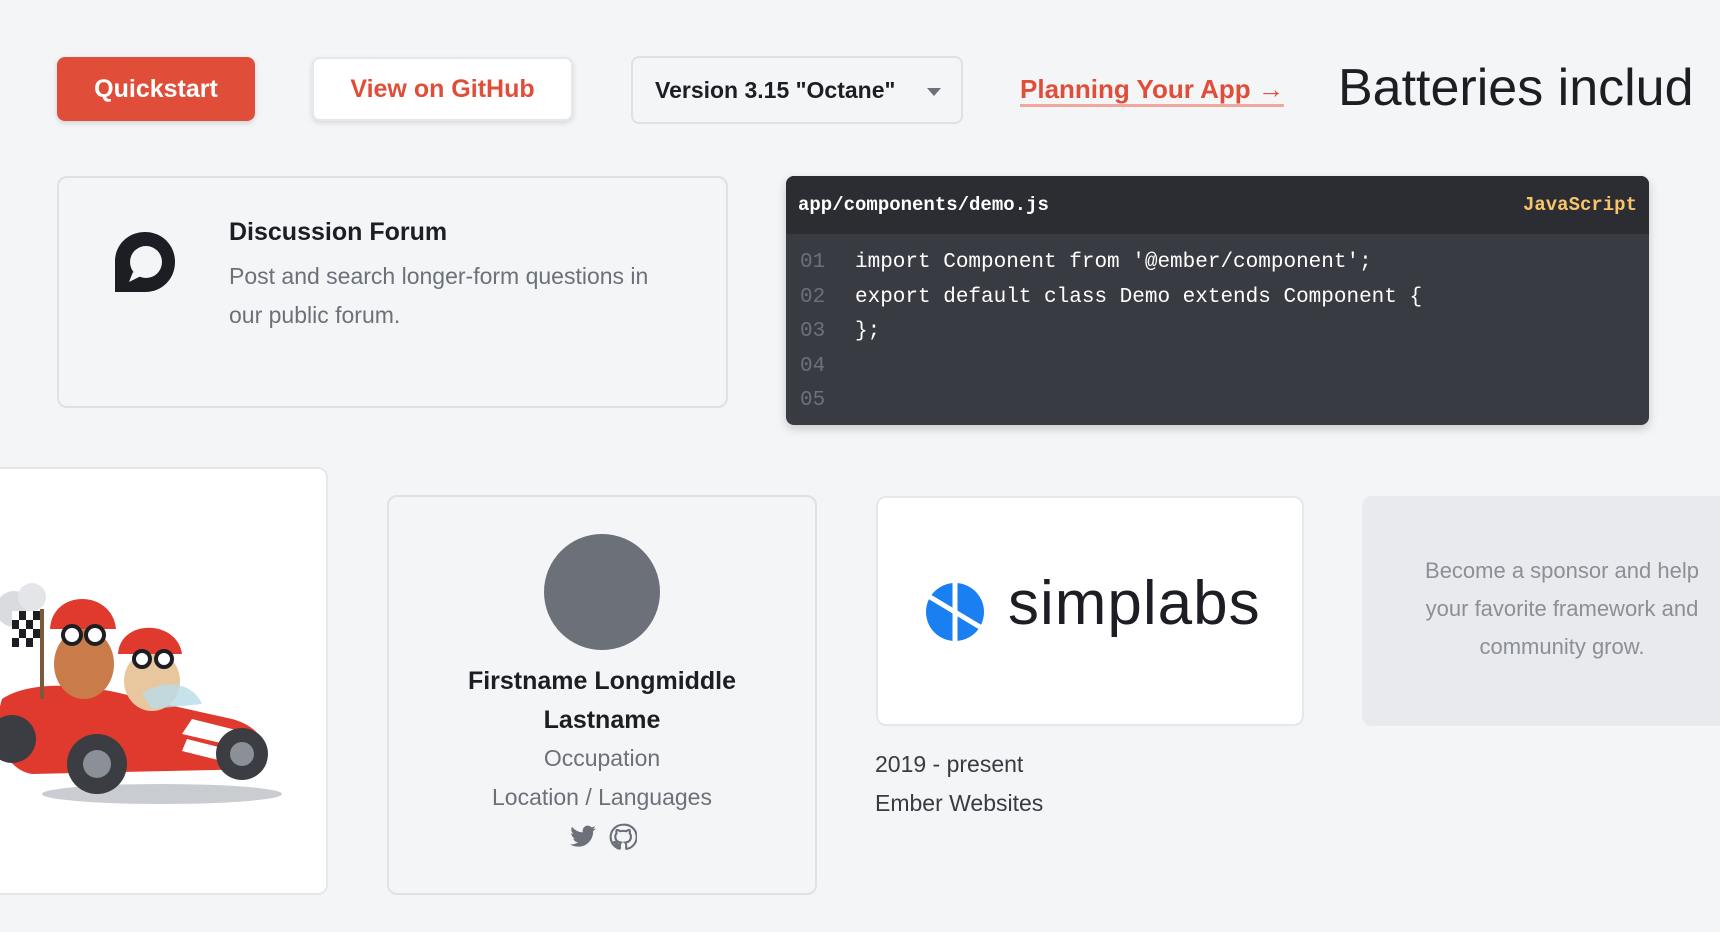 The width and height of the screenshot is (1720, 932). Describe the element at coordinates (959, 803) in the screenshot. I see `sponsor-project: Ember Websites` at that location.